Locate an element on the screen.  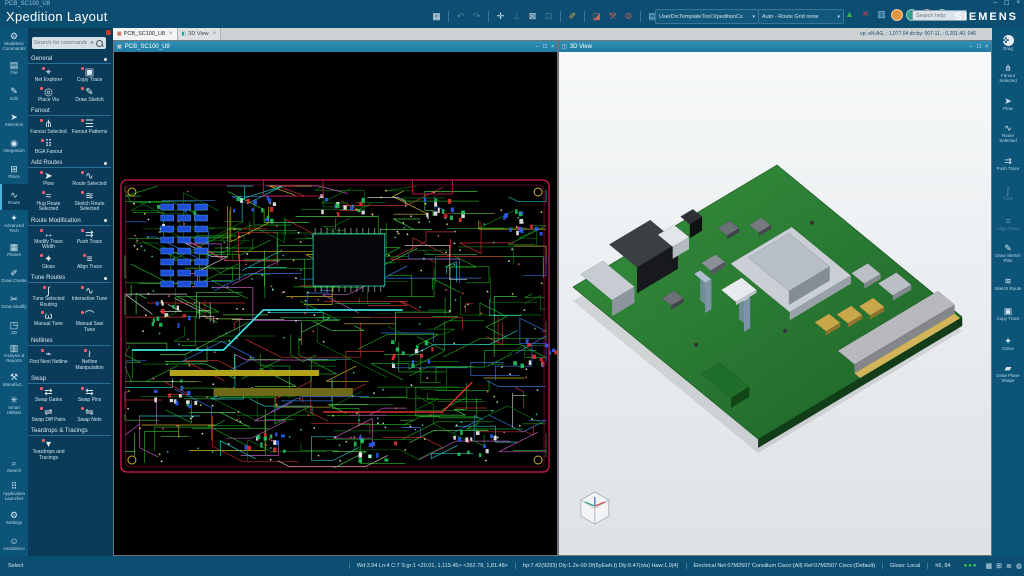
rail-search-button: ⌕ Search is located at coordinates (14, 465).